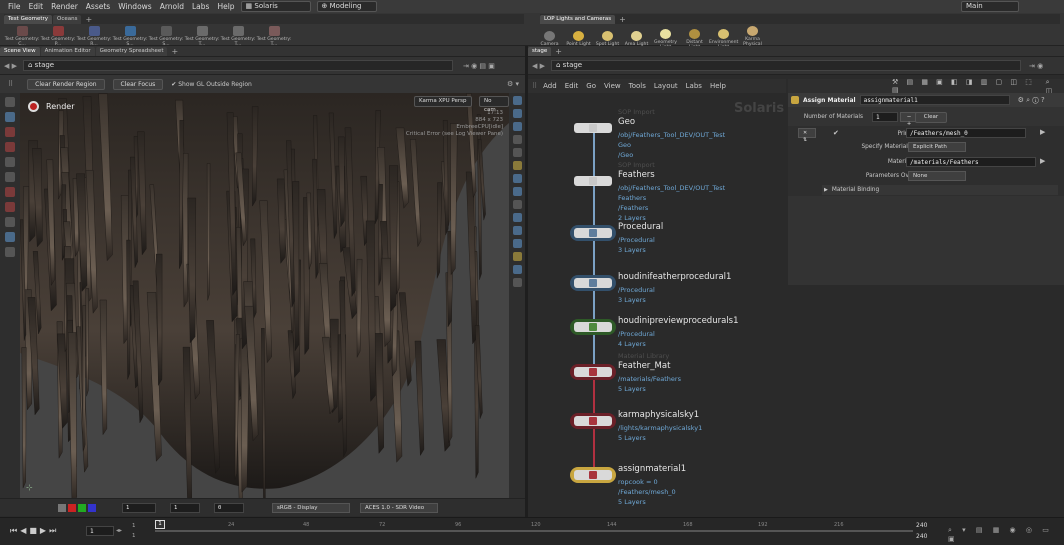  What do you see at coordinates (10, 66) in the screenshot?
I see `back-arrow-icon: ◀ ▶` at bounding box center [10, 66].